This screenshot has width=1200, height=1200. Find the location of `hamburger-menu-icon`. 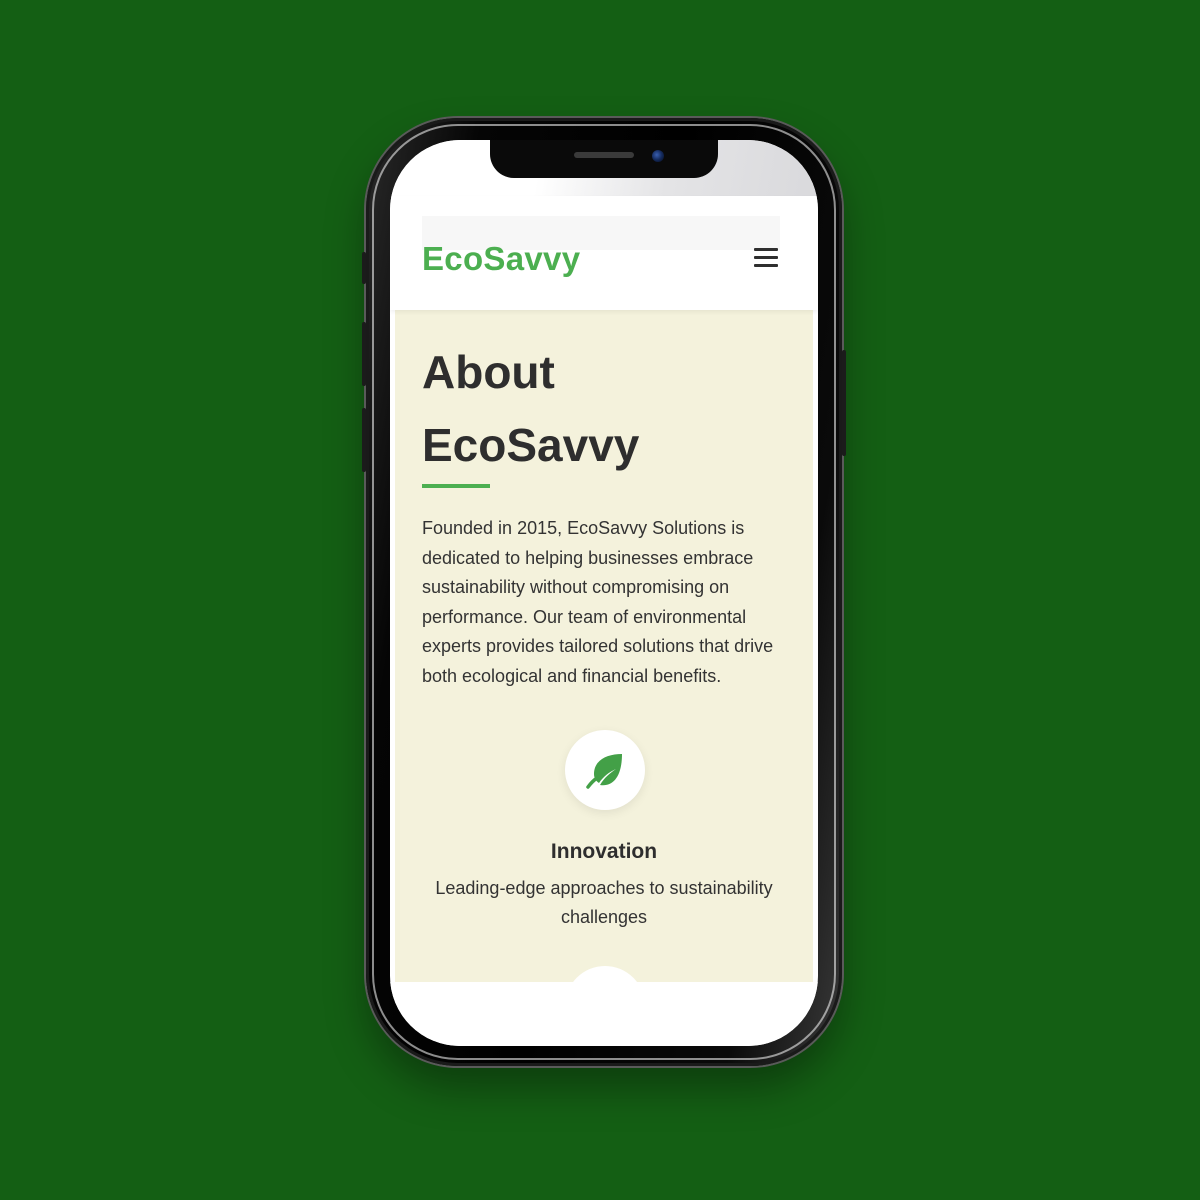

hamburger-menu-icon is located at coordinates (766, 258).